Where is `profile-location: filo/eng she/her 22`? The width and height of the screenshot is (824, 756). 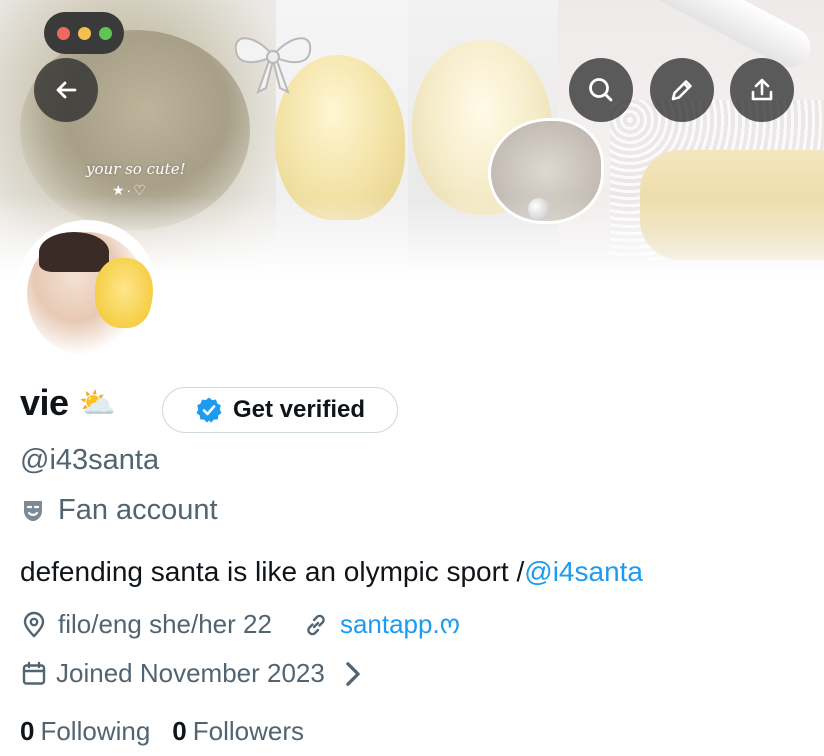
profile-location: filo/eng she/her 22 is located at coordinates (165, 624).